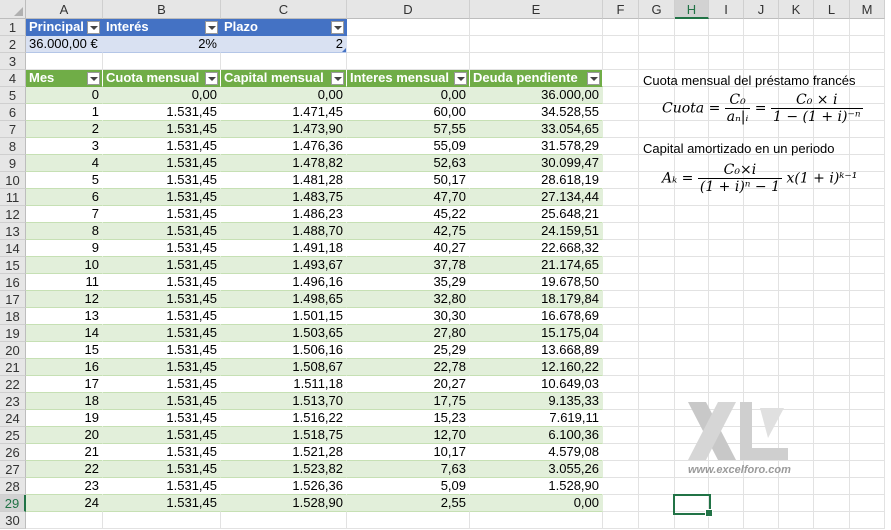 The height and width of the screenshot is (530, 891). What do you see at coordinates (408, 418) in the screenshot?
I see `amort-cell: 15,23` at bounding box center [408, 418].